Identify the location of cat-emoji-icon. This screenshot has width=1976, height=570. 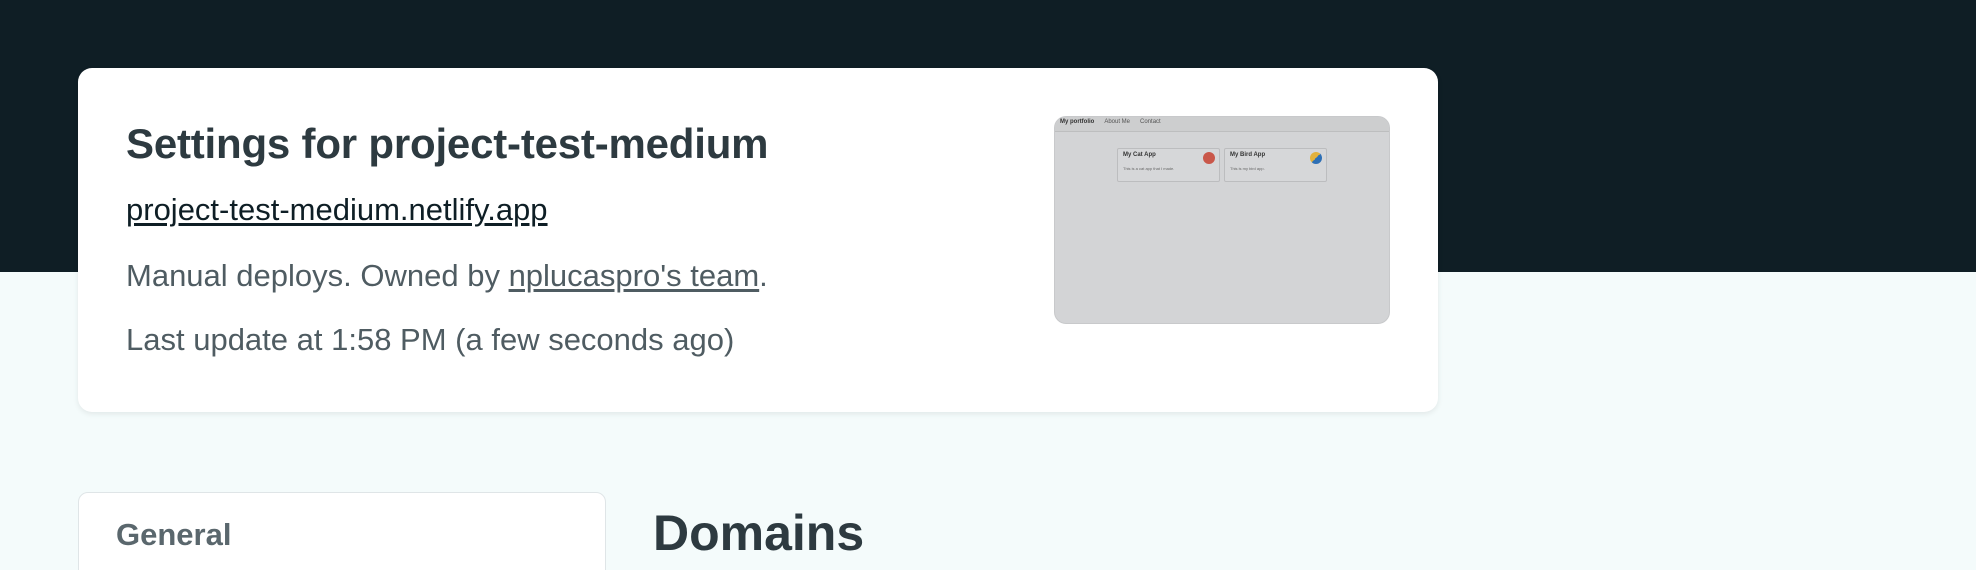
(1209, 158).